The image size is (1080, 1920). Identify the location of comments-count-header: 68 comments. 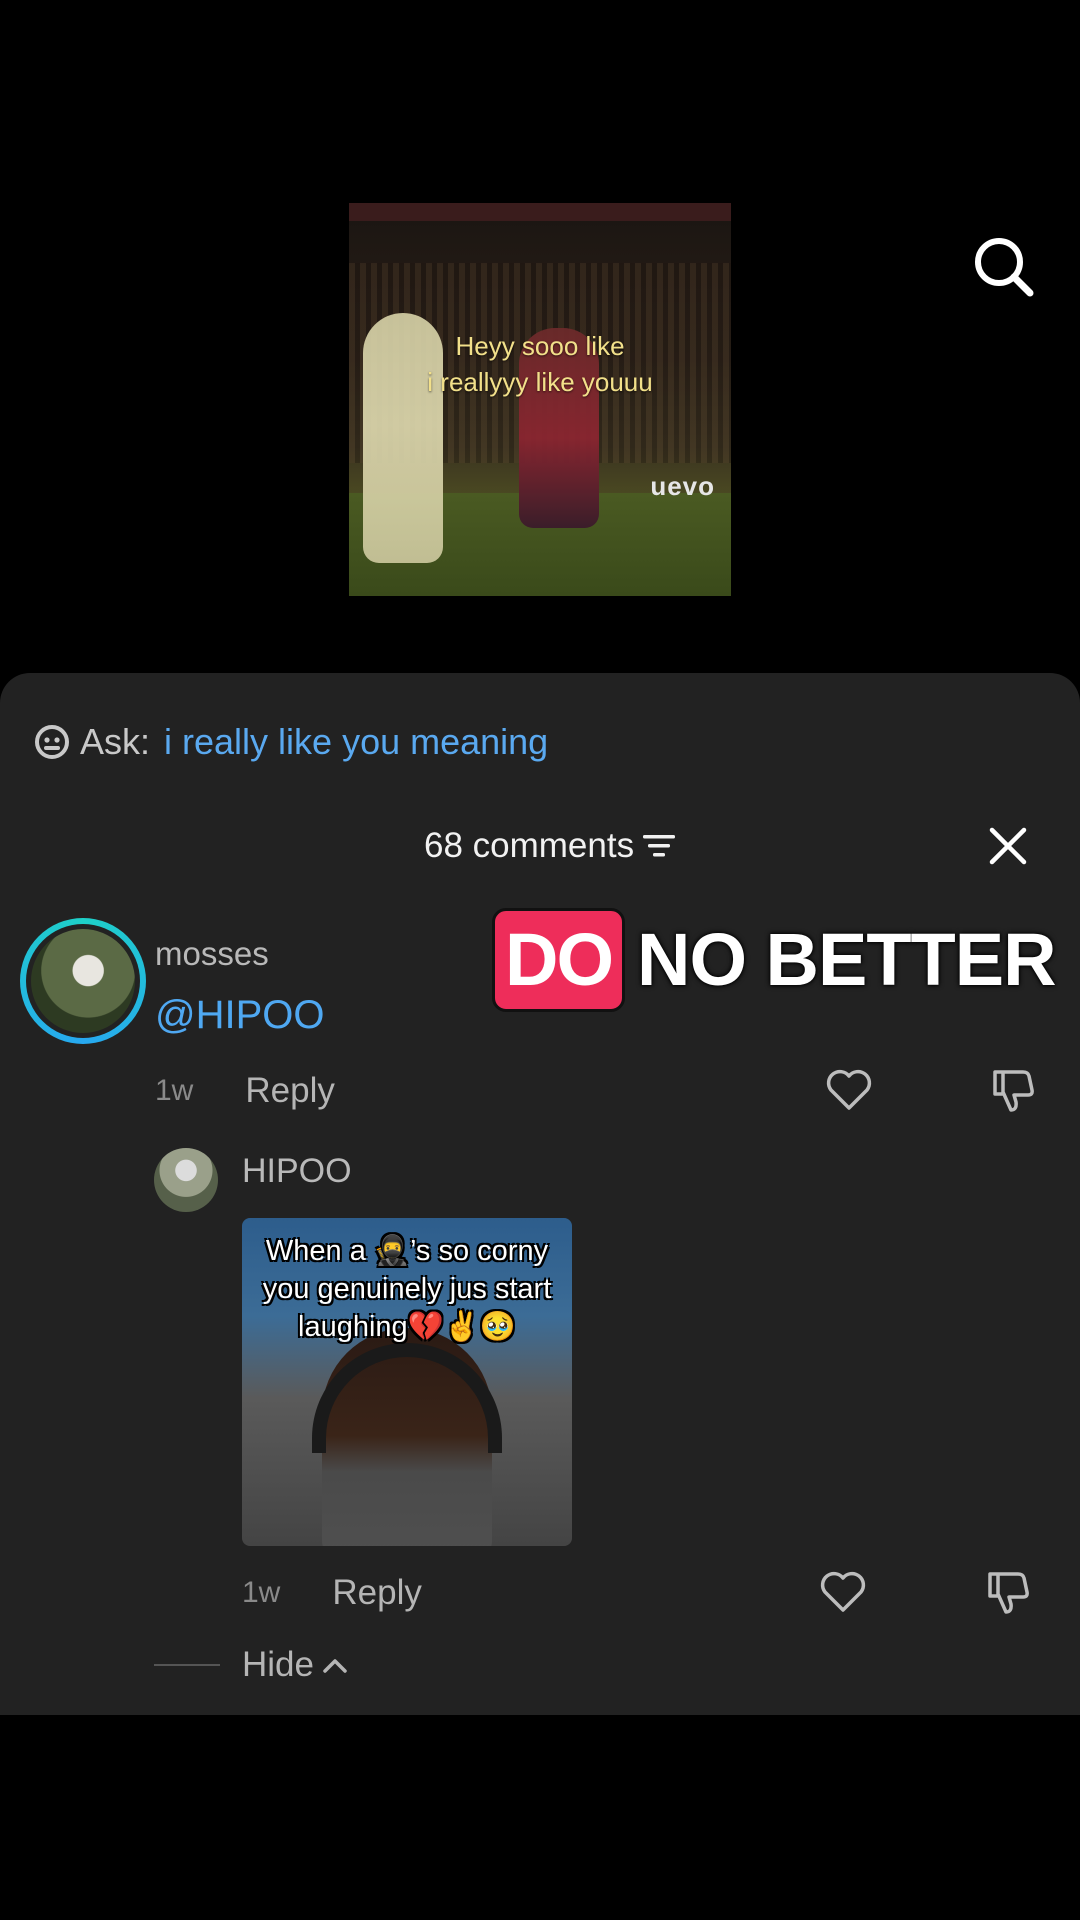
(550, 846).